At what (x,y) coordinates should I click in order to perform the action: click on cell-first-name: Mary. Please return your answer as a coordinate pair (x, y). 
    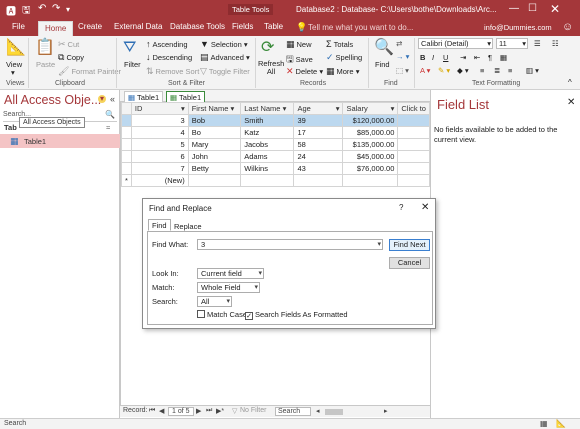
    Looking at the image, I should click on (214, 144).